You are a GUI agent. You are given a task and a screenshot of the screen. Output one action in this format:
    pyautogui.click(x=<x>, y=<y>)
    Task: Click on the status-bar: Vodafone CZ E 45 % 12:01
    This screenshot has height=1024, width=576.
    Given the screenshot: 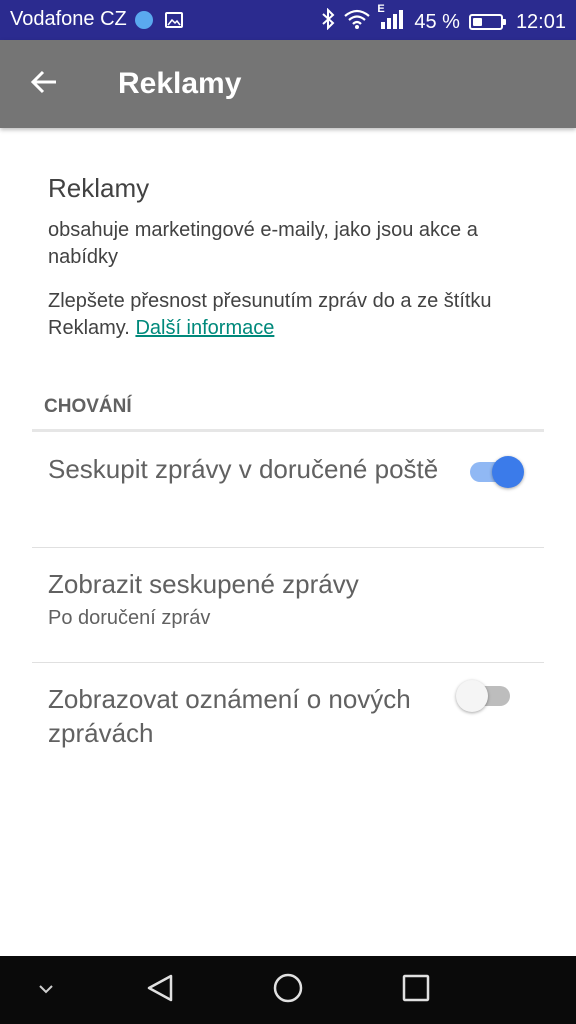 What is the action you would take?
    pyautogui.click(x=288, y=20)
    